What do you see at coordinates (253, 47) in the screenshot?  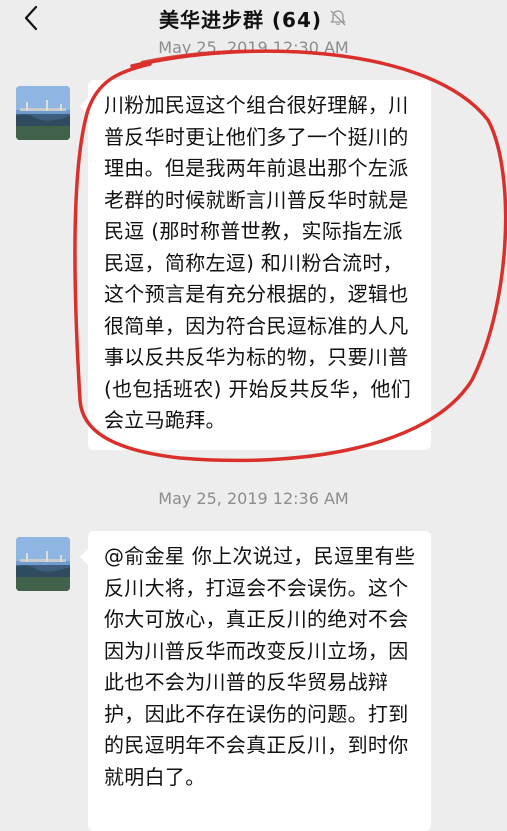 I see `message-timestamp: May 25, 2019 12:30 AM` at bounding box center [253, 47].